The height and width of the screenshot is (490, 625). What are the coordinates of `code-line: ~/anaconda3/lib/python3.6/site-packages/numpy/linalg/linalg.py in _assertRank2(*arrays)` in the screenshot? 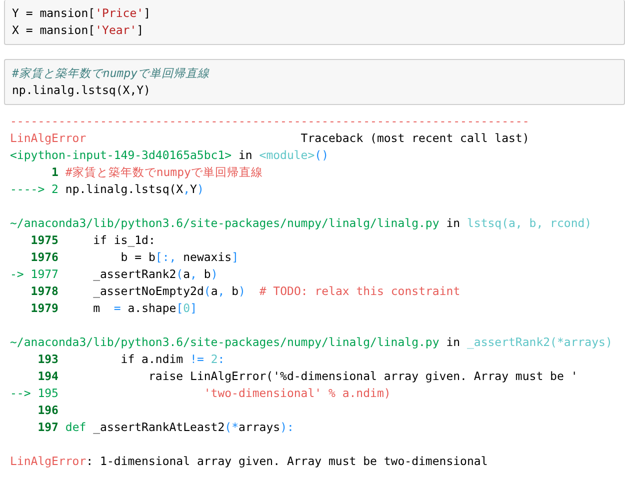 It's located at (312, 342).